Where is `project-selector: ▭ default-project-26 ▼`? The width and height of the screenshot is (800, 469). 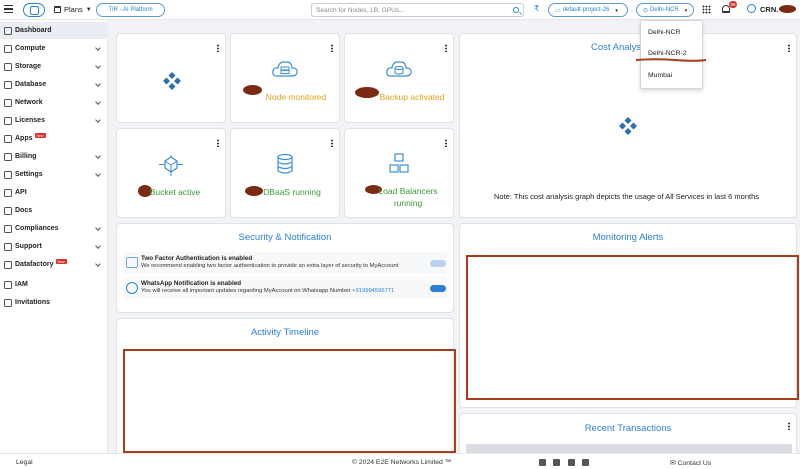 project-selector: ▭ default-project-26 ▼ is located at coordinates (588, 10).